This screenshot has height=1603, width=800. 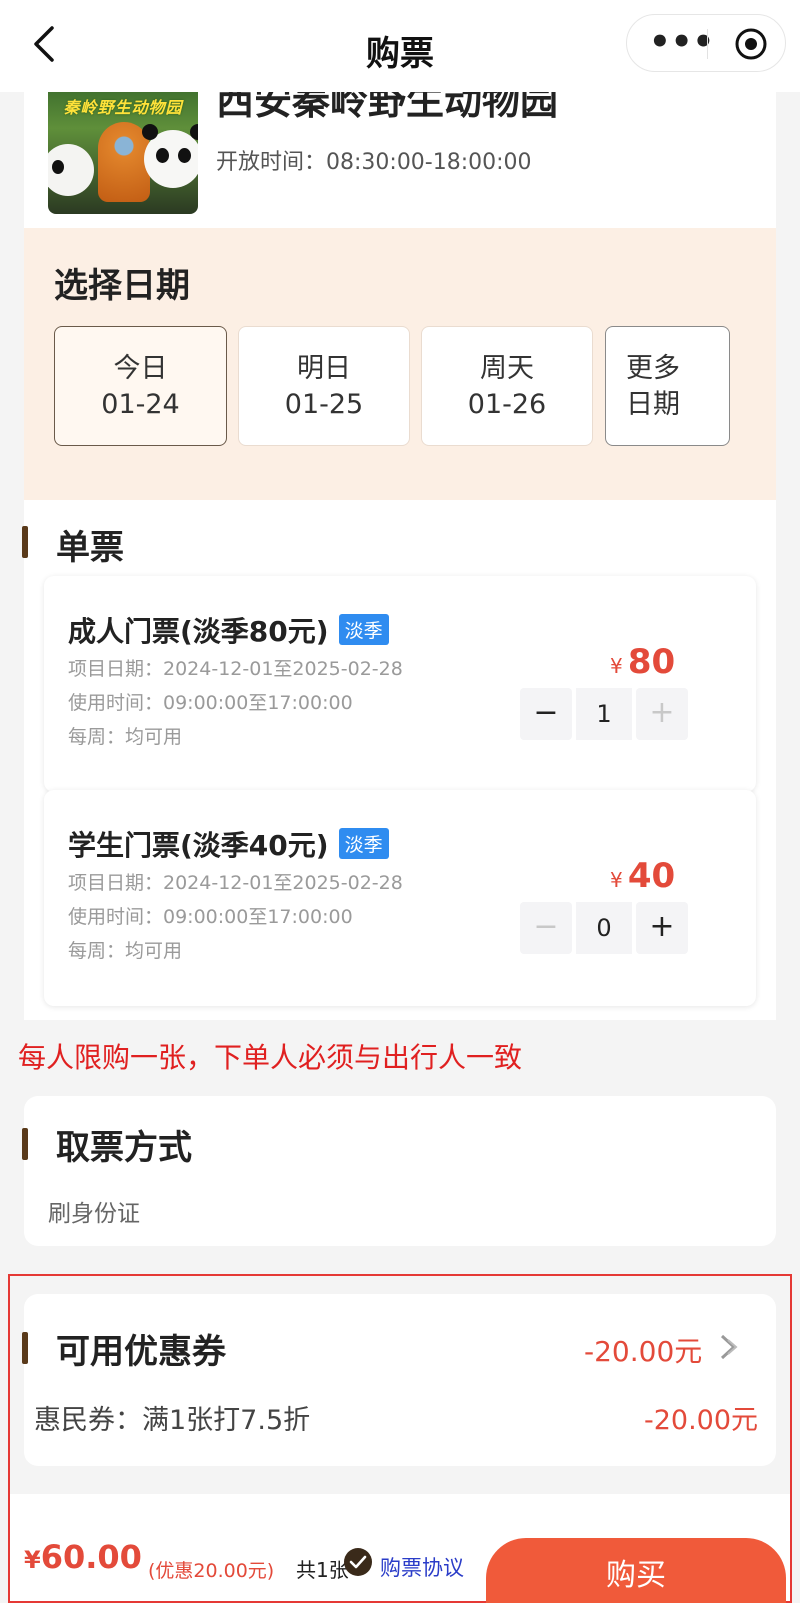 What do you see at coordinates (123, 153) in the screenshot?
I see `park-thumbnail: 秦岭野生动物园` at bounding box center [123, 153].